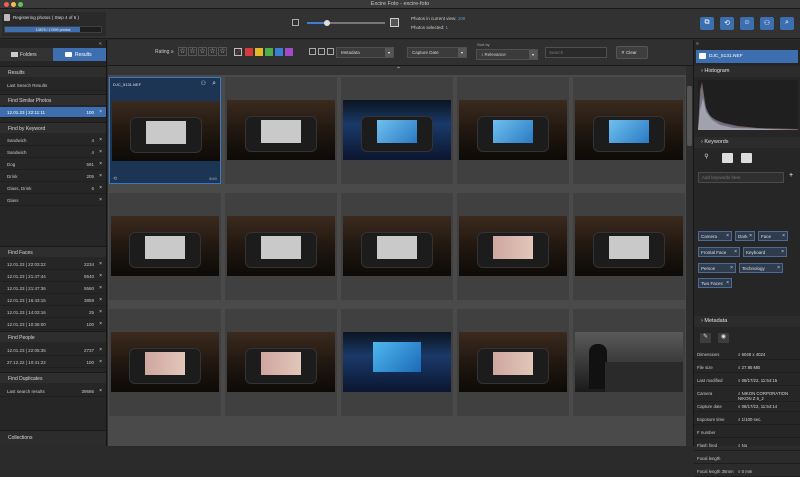 The image size is (800, 477). What do you see at coordinates (689, 116) in the screenshot?
I see `scrollbar-thumb` at bounding box center [689, 116].